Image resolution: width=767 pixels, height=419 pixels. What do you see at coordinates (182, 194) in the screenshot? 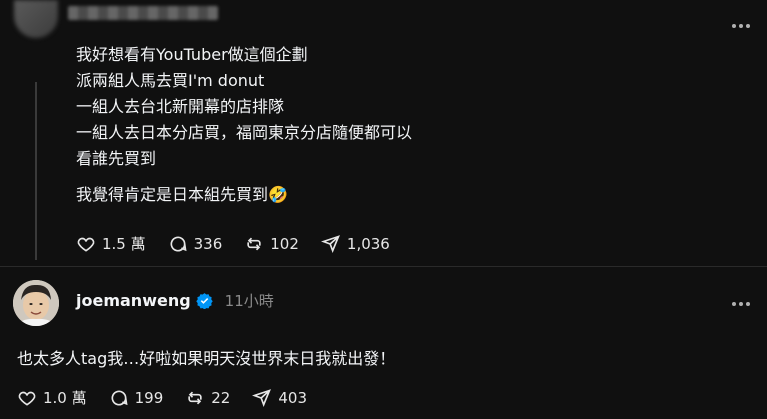
I see `post1-line: 我覺得肯定是日本組先買到🤣` at bounding box center [182, 194].